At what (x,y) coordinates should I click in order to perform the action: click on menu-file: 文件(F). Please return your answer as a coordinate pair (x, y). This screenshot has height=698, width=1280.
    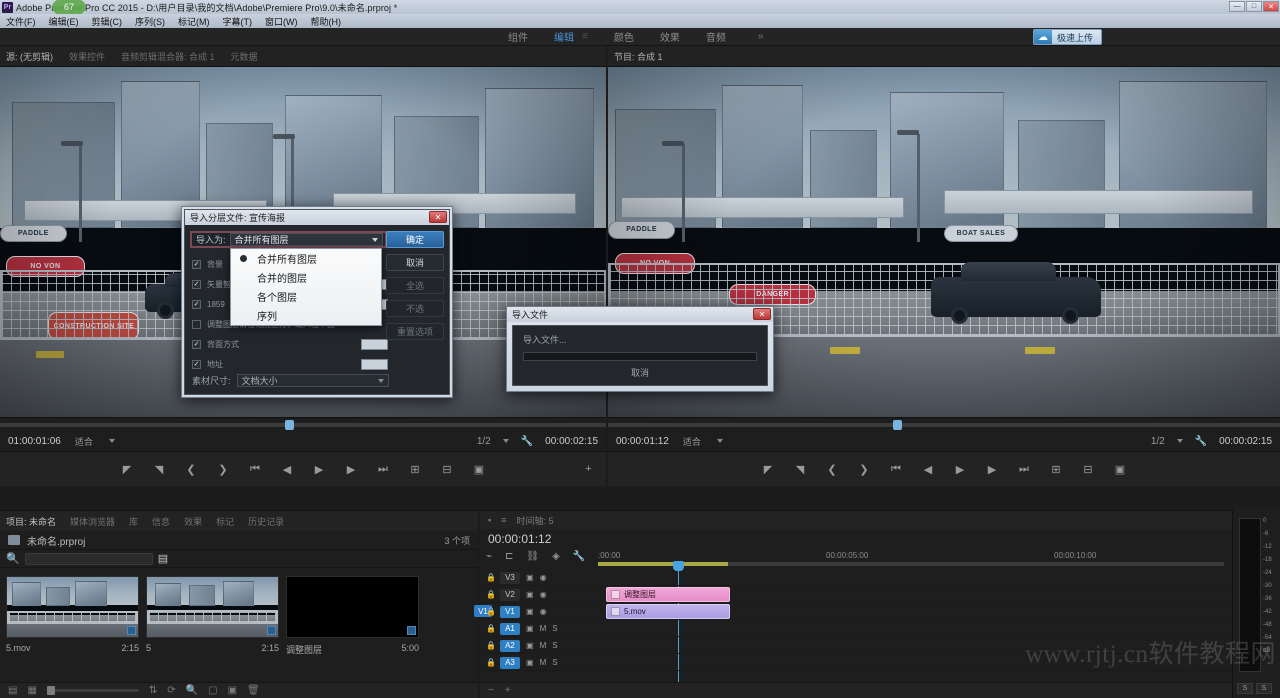
    Looking at the image, I should click on (21, 21).